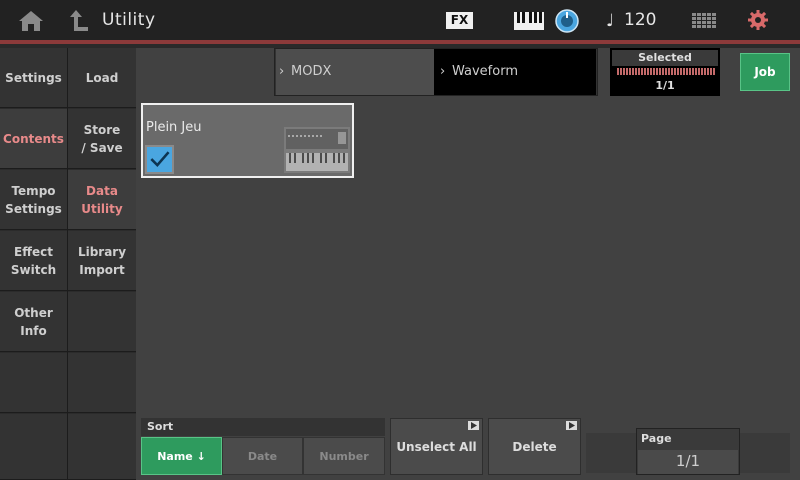 The image size is (800, 480). Describe the element at coordinates (33, 139) in the screenshot. I see `nav-item-contents: Contents` at that location.